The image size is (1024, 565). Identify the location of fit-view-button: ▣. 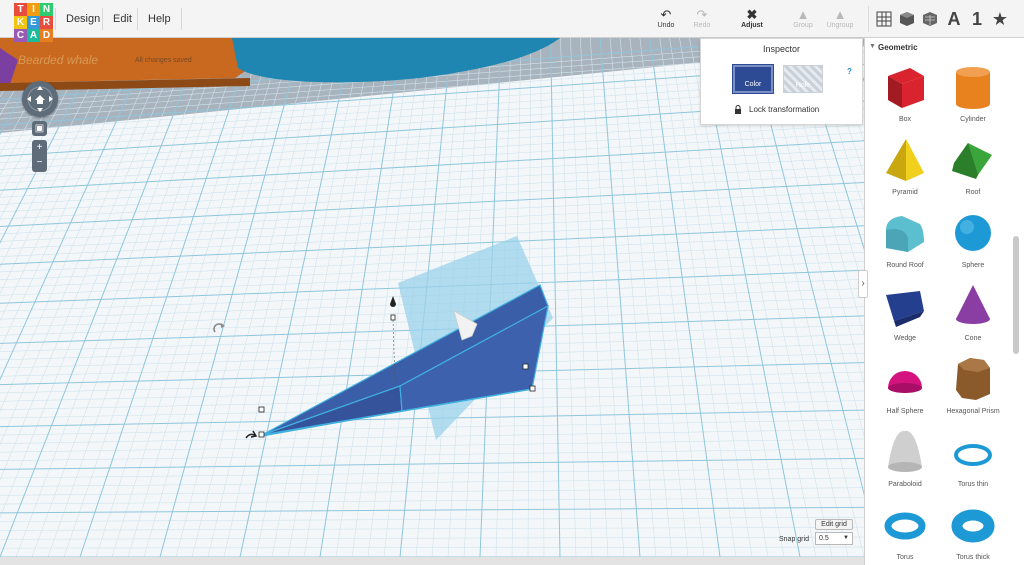
(39, 128).